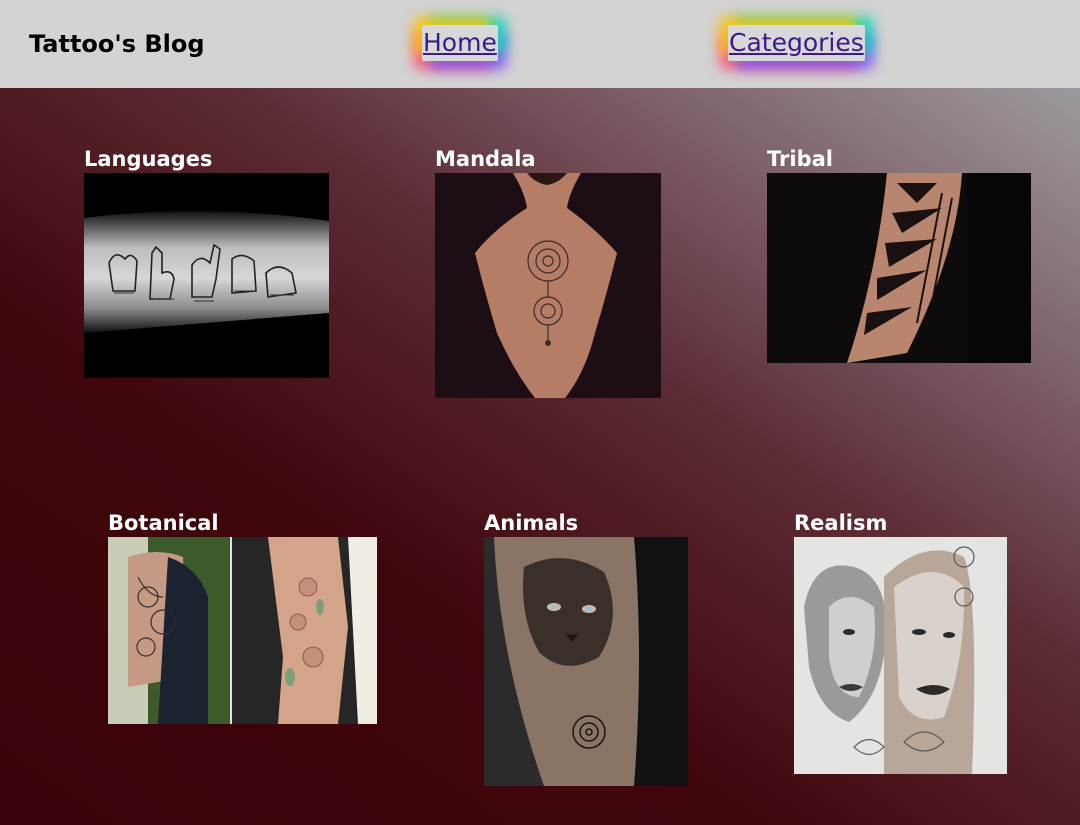 The height and width of the screenshot is (825, 1080). I want to click on nav-link-home: Home, so click(460, 43).